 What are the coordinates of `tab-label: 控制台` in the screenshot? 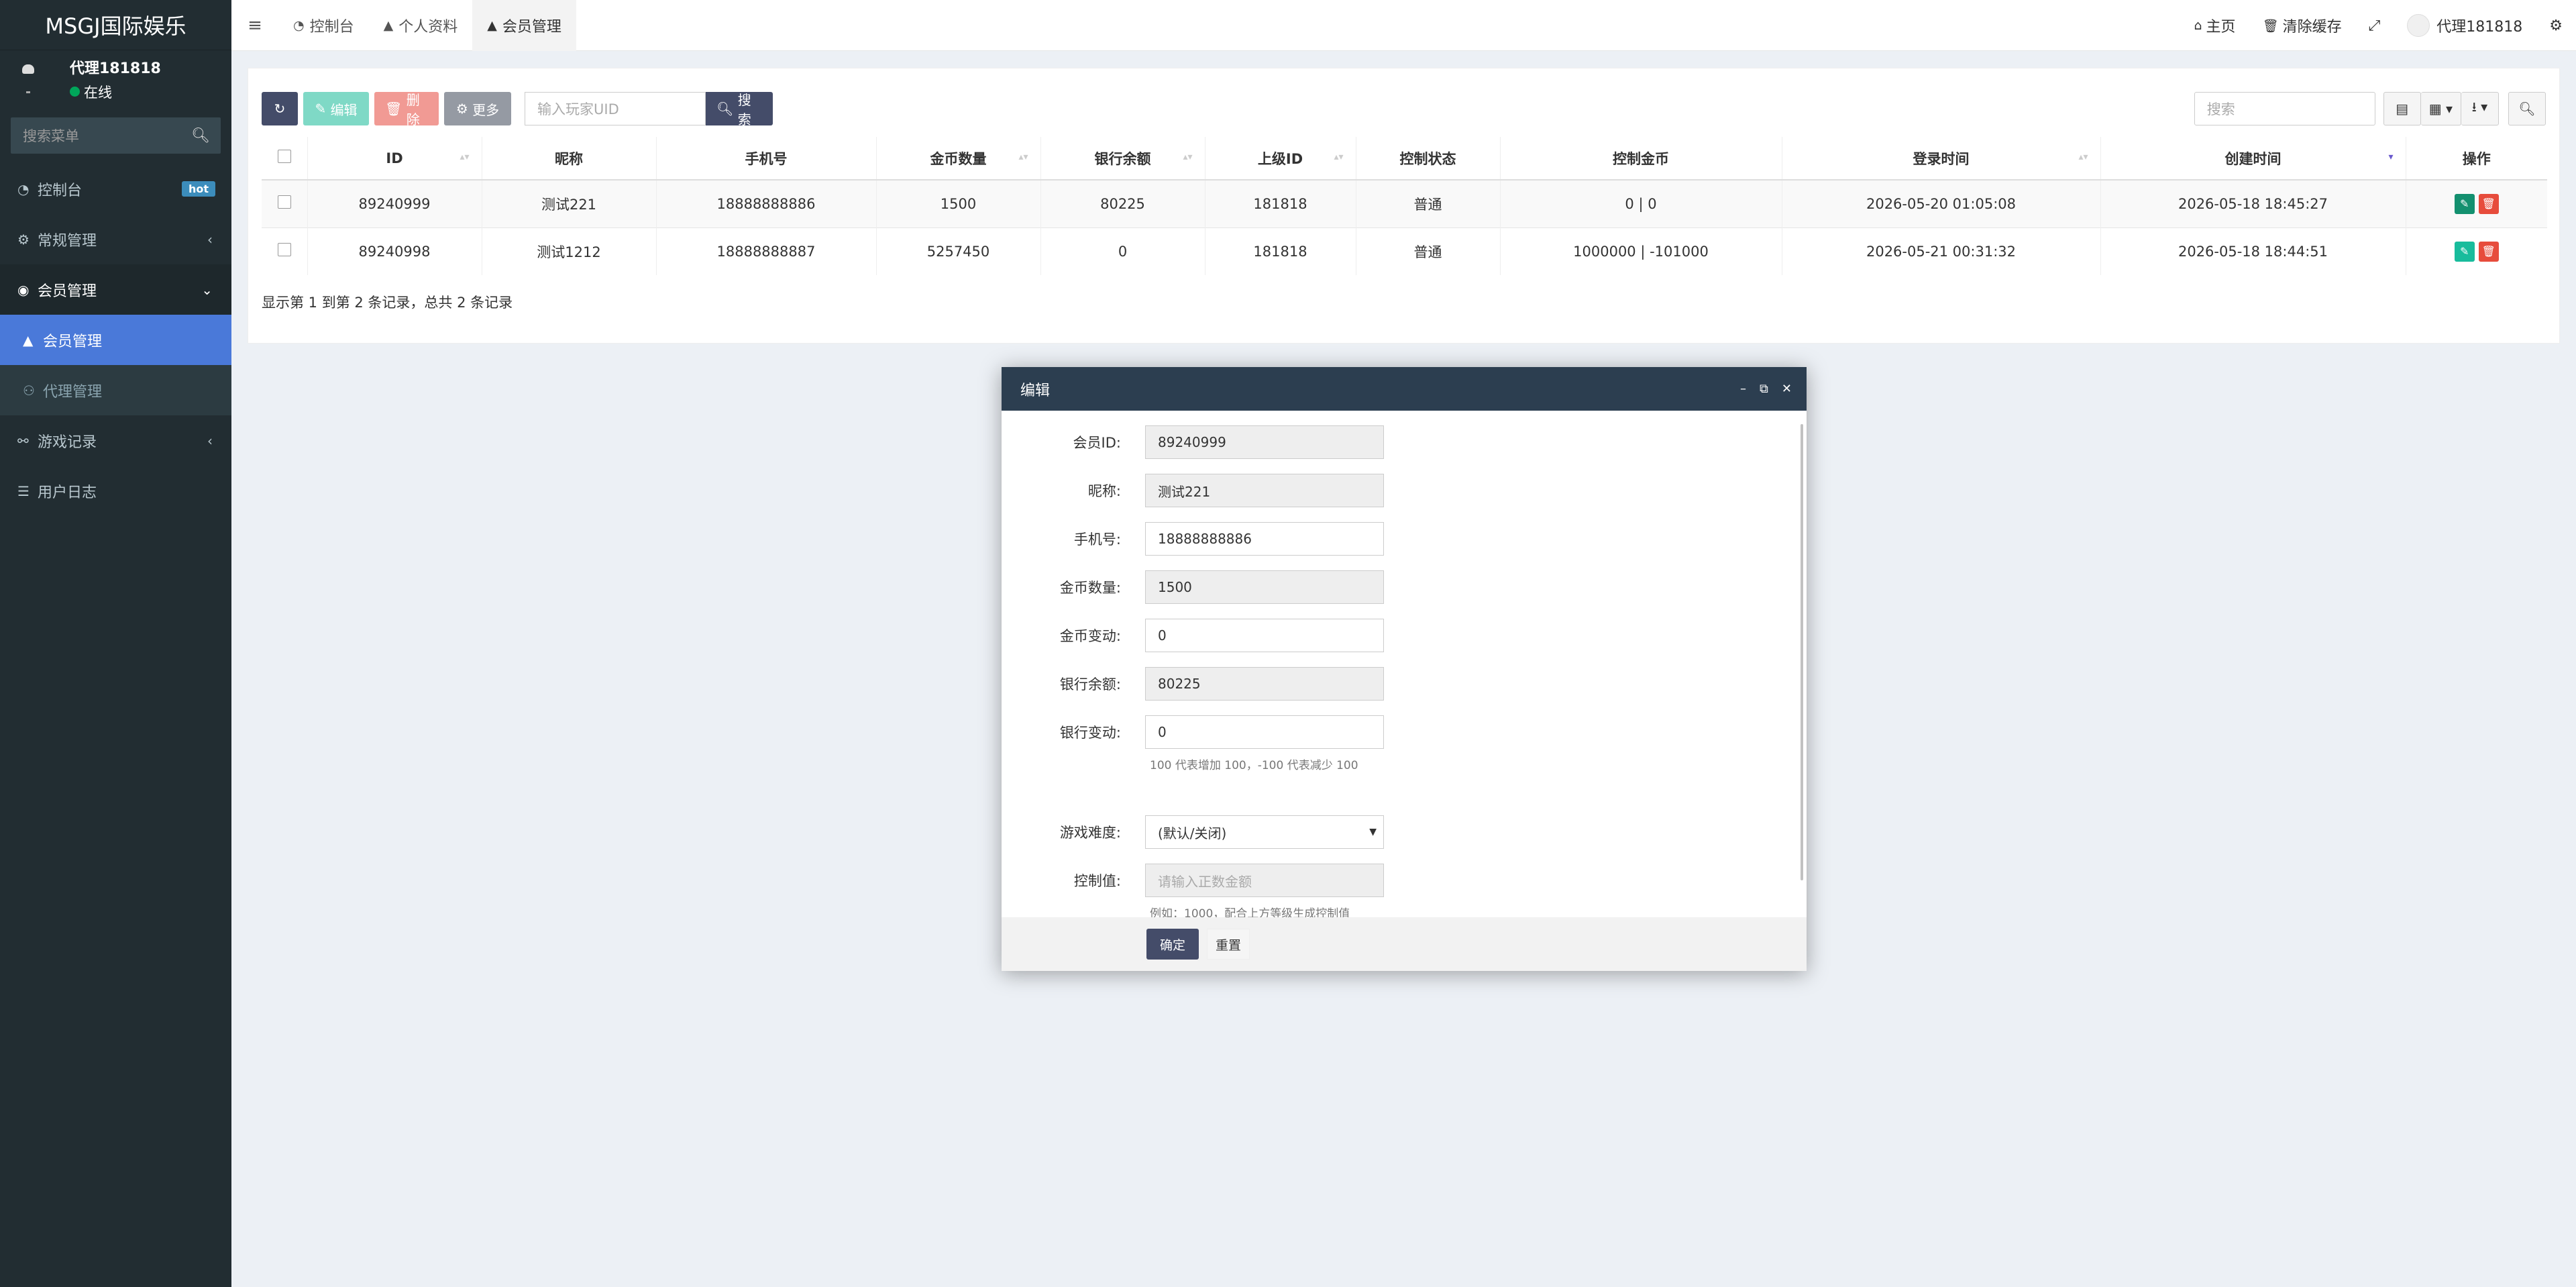 It's located at (331, 27).